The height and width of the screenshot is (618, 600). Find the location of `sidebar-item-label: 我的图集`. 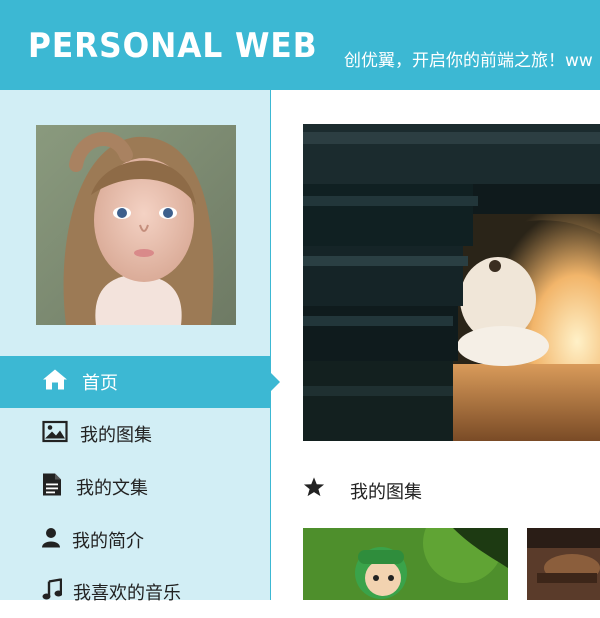

sidebar-item-label: 我的图集 is located at coordinates (116, 435).